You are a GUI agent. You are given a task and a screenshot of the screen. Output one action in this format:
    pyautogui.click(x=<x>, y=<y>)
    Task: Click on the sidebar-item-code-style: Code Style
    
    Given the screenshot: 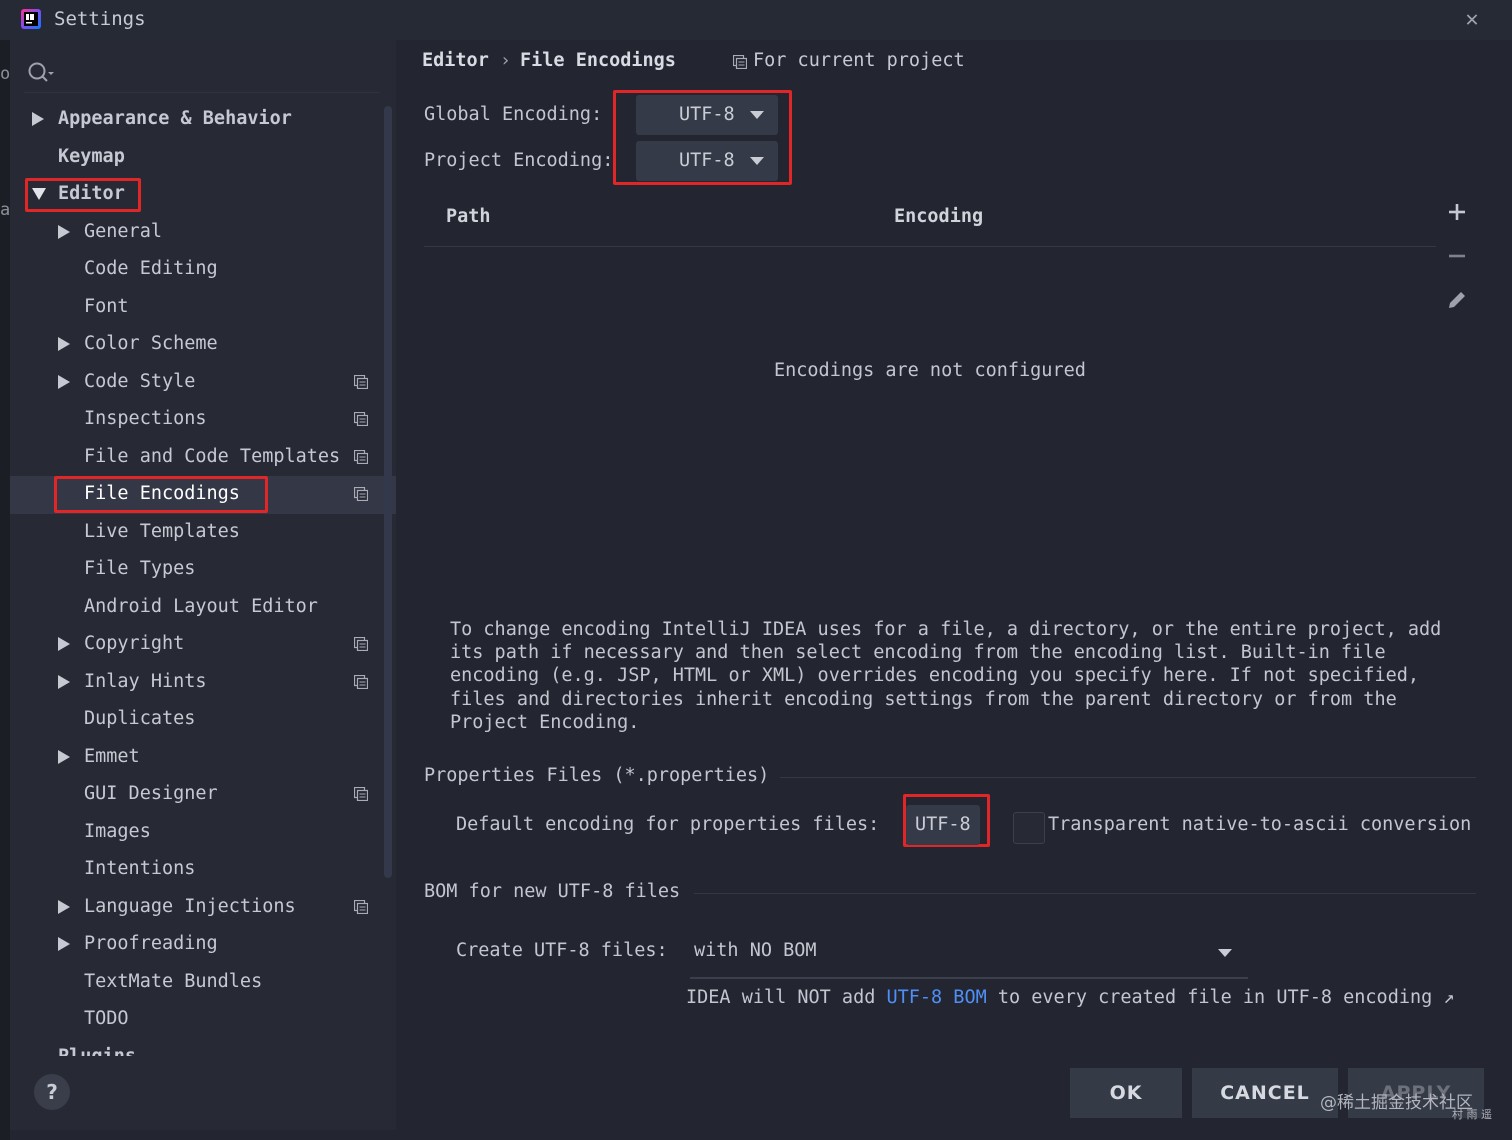 What is the action you would take?
    pyautogui.click(x=195, y=382)
    